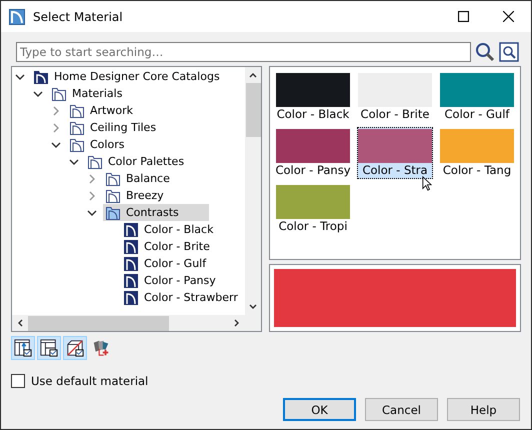 This screenshot has width=532, height=430. I want to click on default-material-checkbox: Use default material, so click(79, 381).